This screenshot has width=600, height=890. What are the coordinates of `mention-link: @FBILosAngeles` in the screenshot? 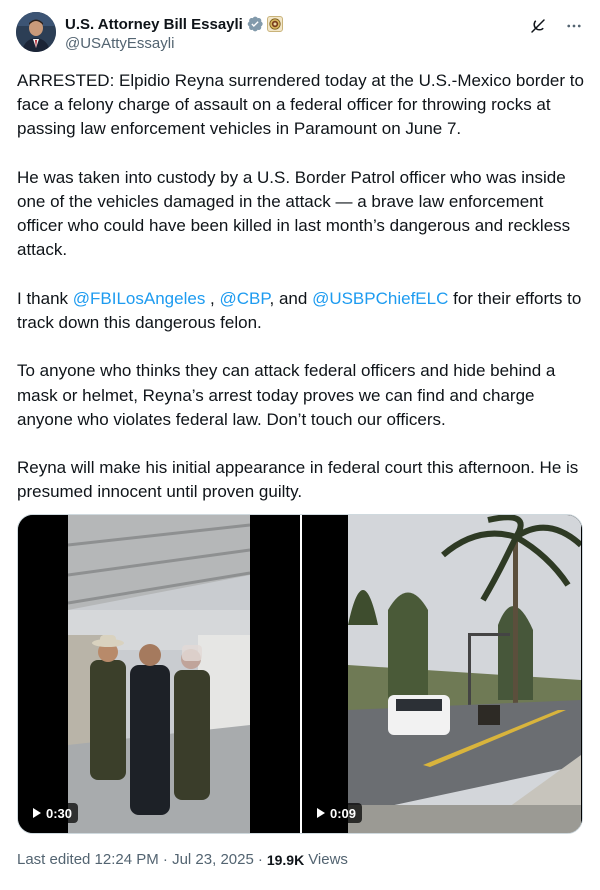 It's located at (139, 298).